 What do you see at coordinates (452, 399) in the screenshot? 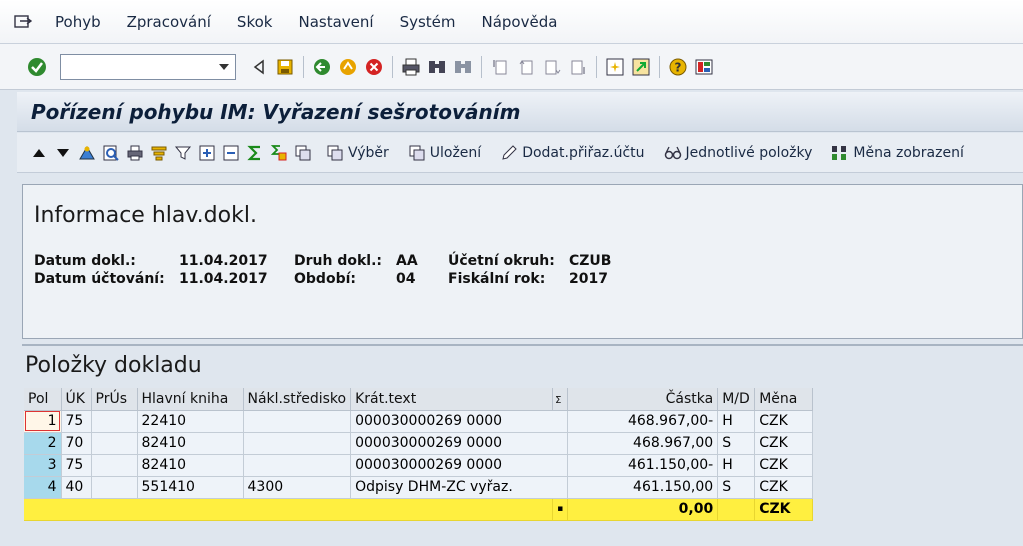
I see `col-krat-text: Krát.text` at bounding box center [452, 399].